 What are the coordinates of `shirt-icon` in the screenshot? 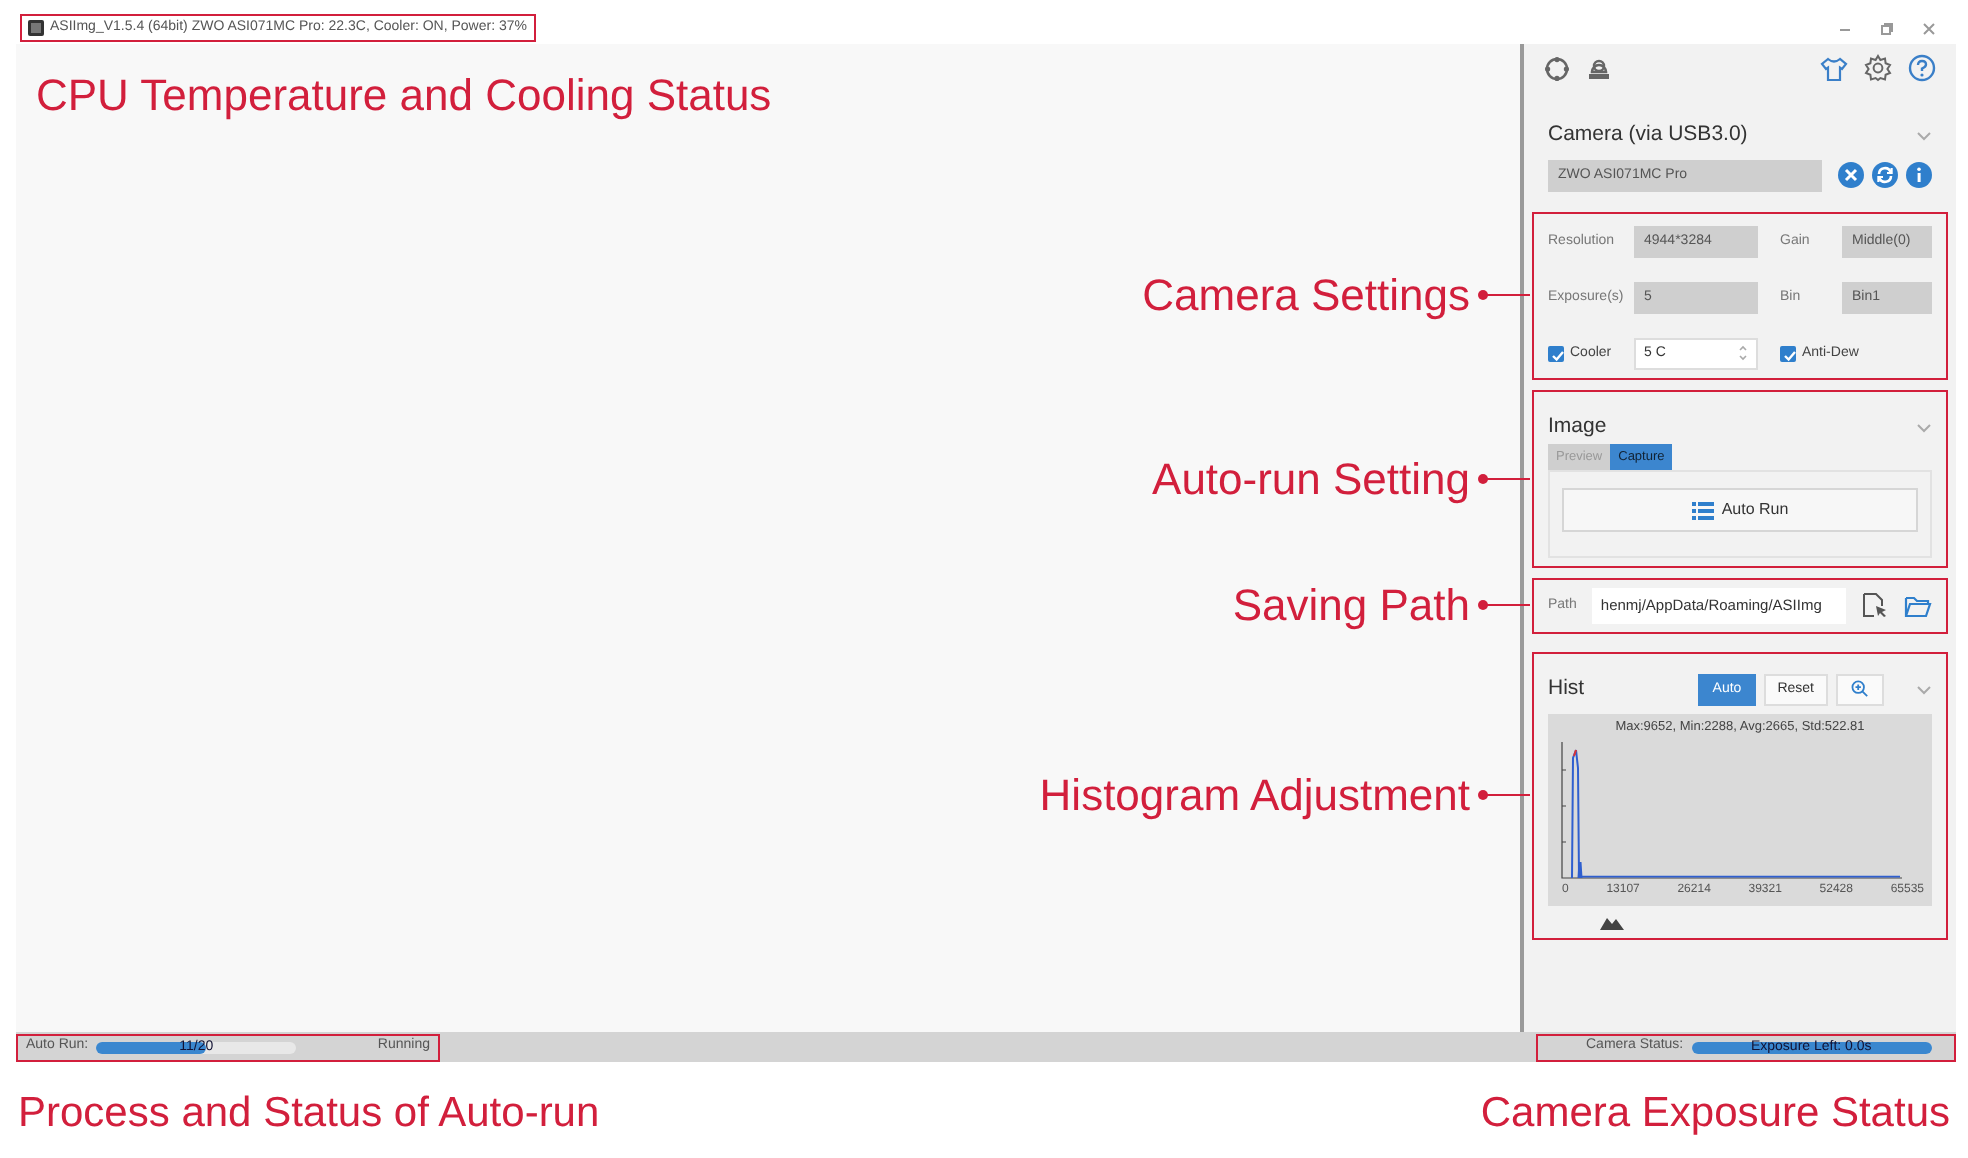 It's located at (1834, 68).